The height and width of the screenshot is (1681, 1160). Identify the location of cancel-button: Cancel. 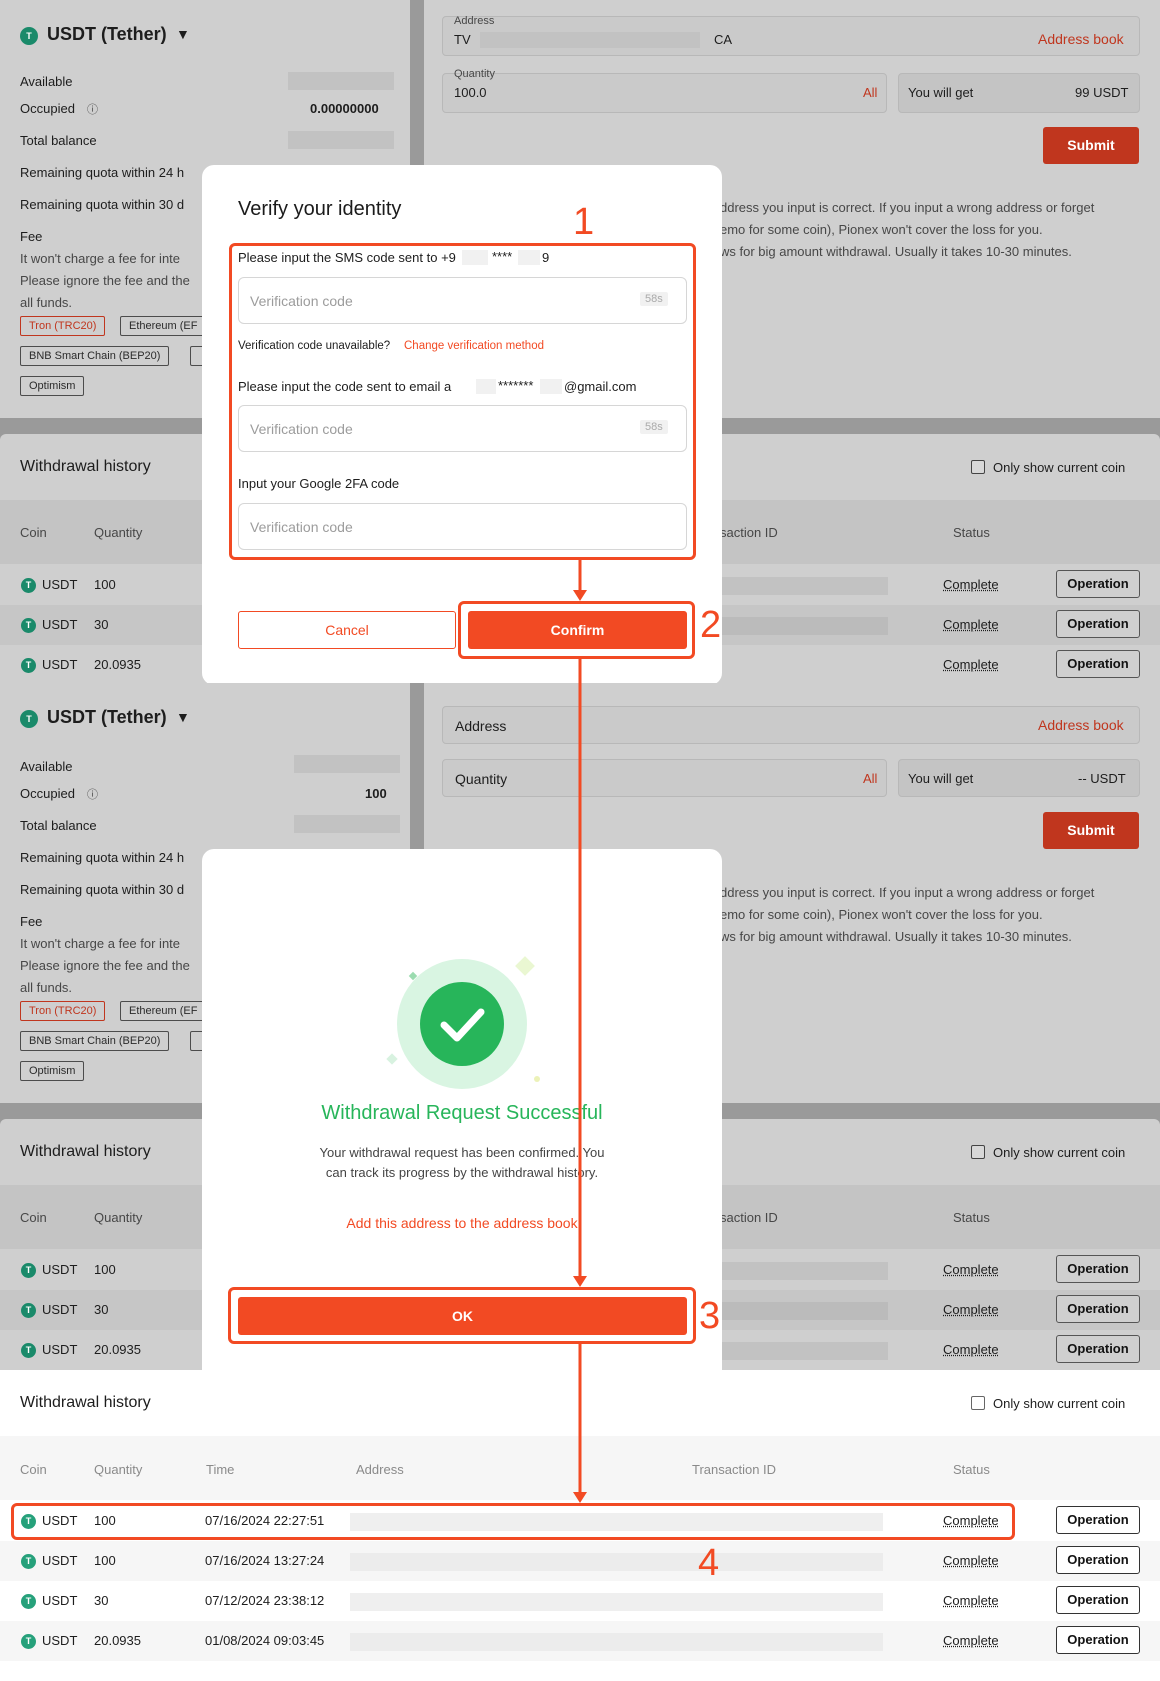
(347, 630).